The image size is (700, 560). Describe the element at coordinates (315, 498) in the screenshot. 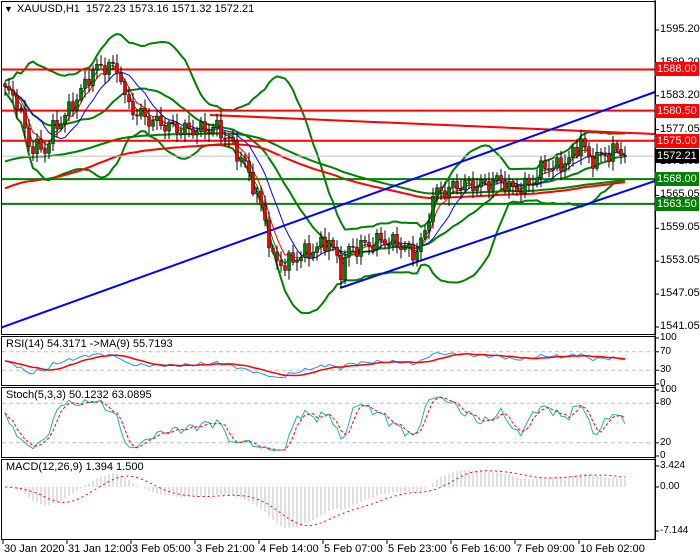

I see `macd-signal-line` at that location.